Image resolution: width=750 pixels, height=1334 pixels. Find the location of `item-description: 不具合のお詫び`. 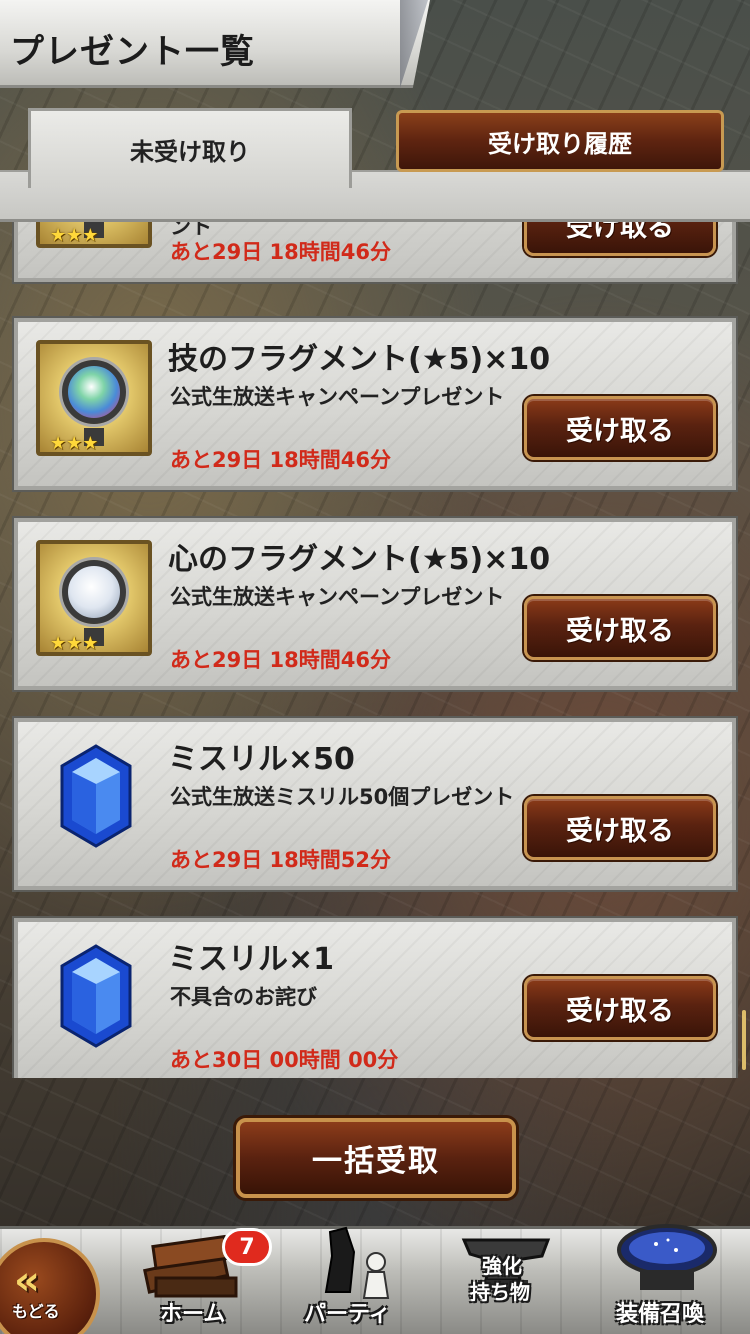

item-description: 不具合のお詫び is located at coordinates (243, 997).